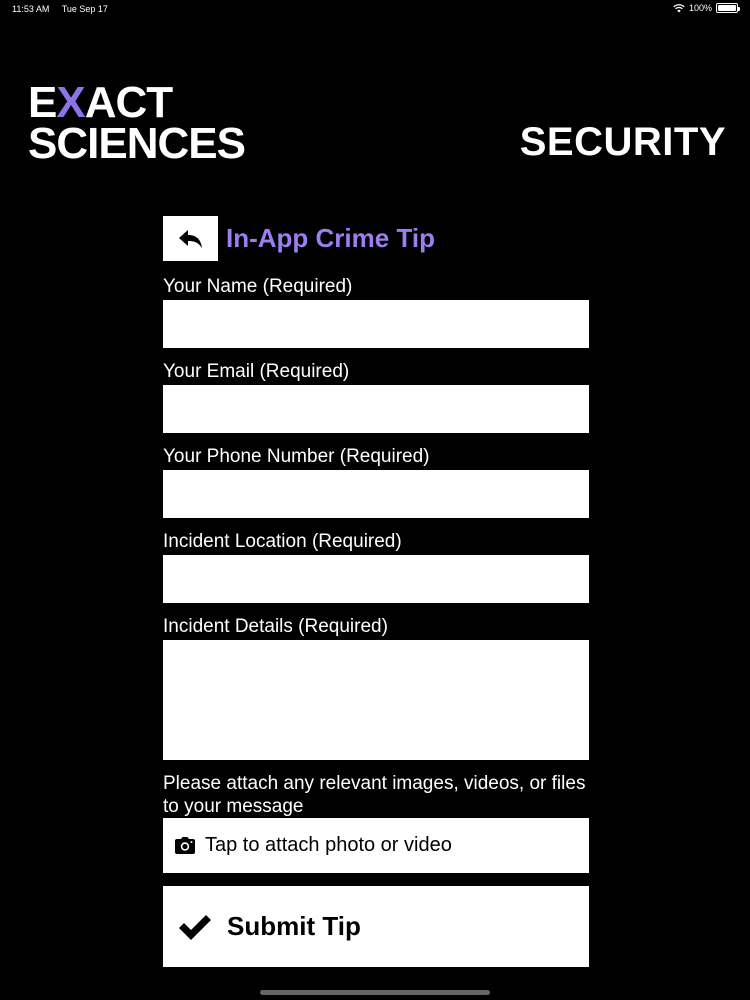  What do you see at coordinates (330, 238) in the screenshot?
I see `page-title: In-App Crime Tip` at bounding box center [330, 238].